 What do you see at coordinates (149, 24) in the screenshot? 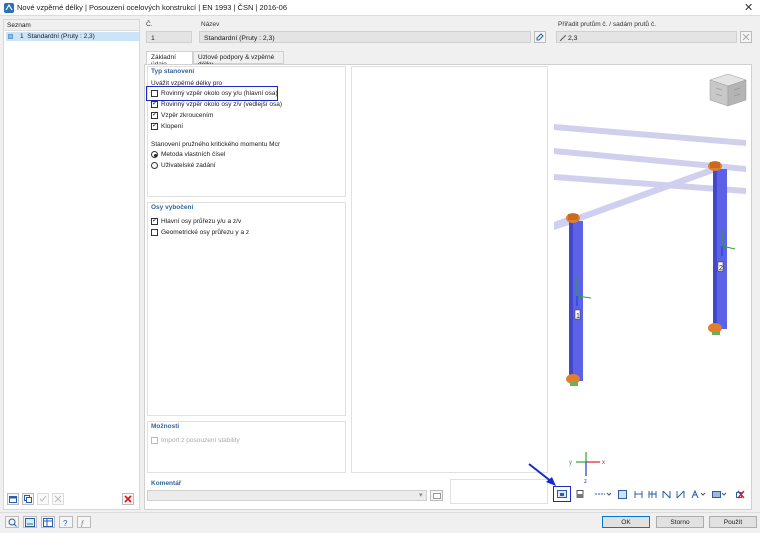
I see `no-label: Č.` at bounding box center [149, 24].